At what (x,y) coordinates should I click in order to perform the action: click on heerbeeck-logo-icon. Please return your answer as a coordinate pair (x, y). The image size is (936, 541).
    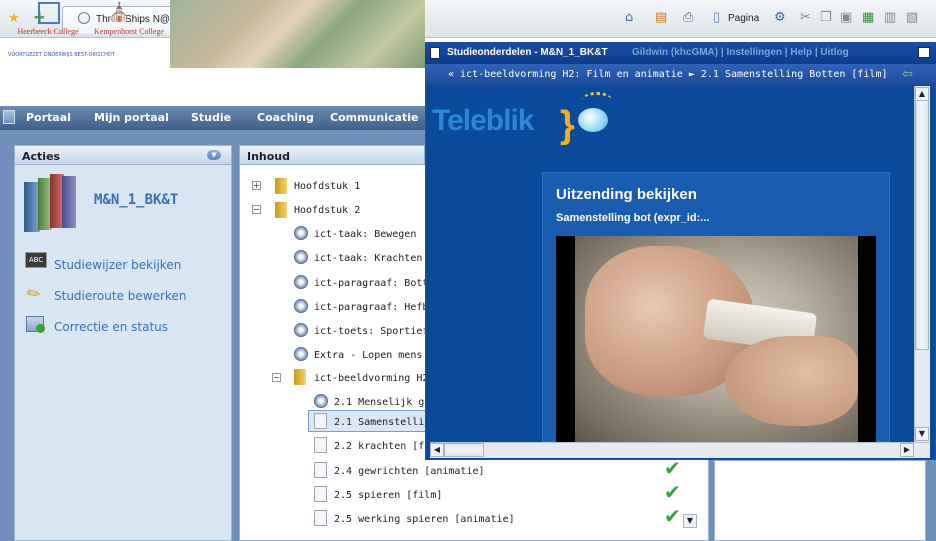
    Looking at the image, I should click on (49, 13).